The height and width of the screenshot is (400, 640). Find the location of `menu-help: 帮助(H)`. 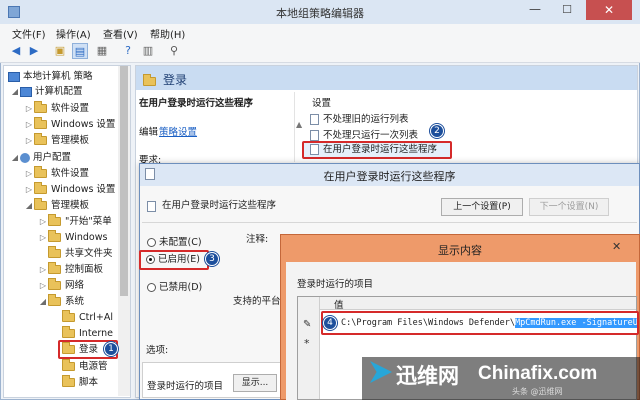

menu-help: 帮助(H) is located at coordinates (167, 33).